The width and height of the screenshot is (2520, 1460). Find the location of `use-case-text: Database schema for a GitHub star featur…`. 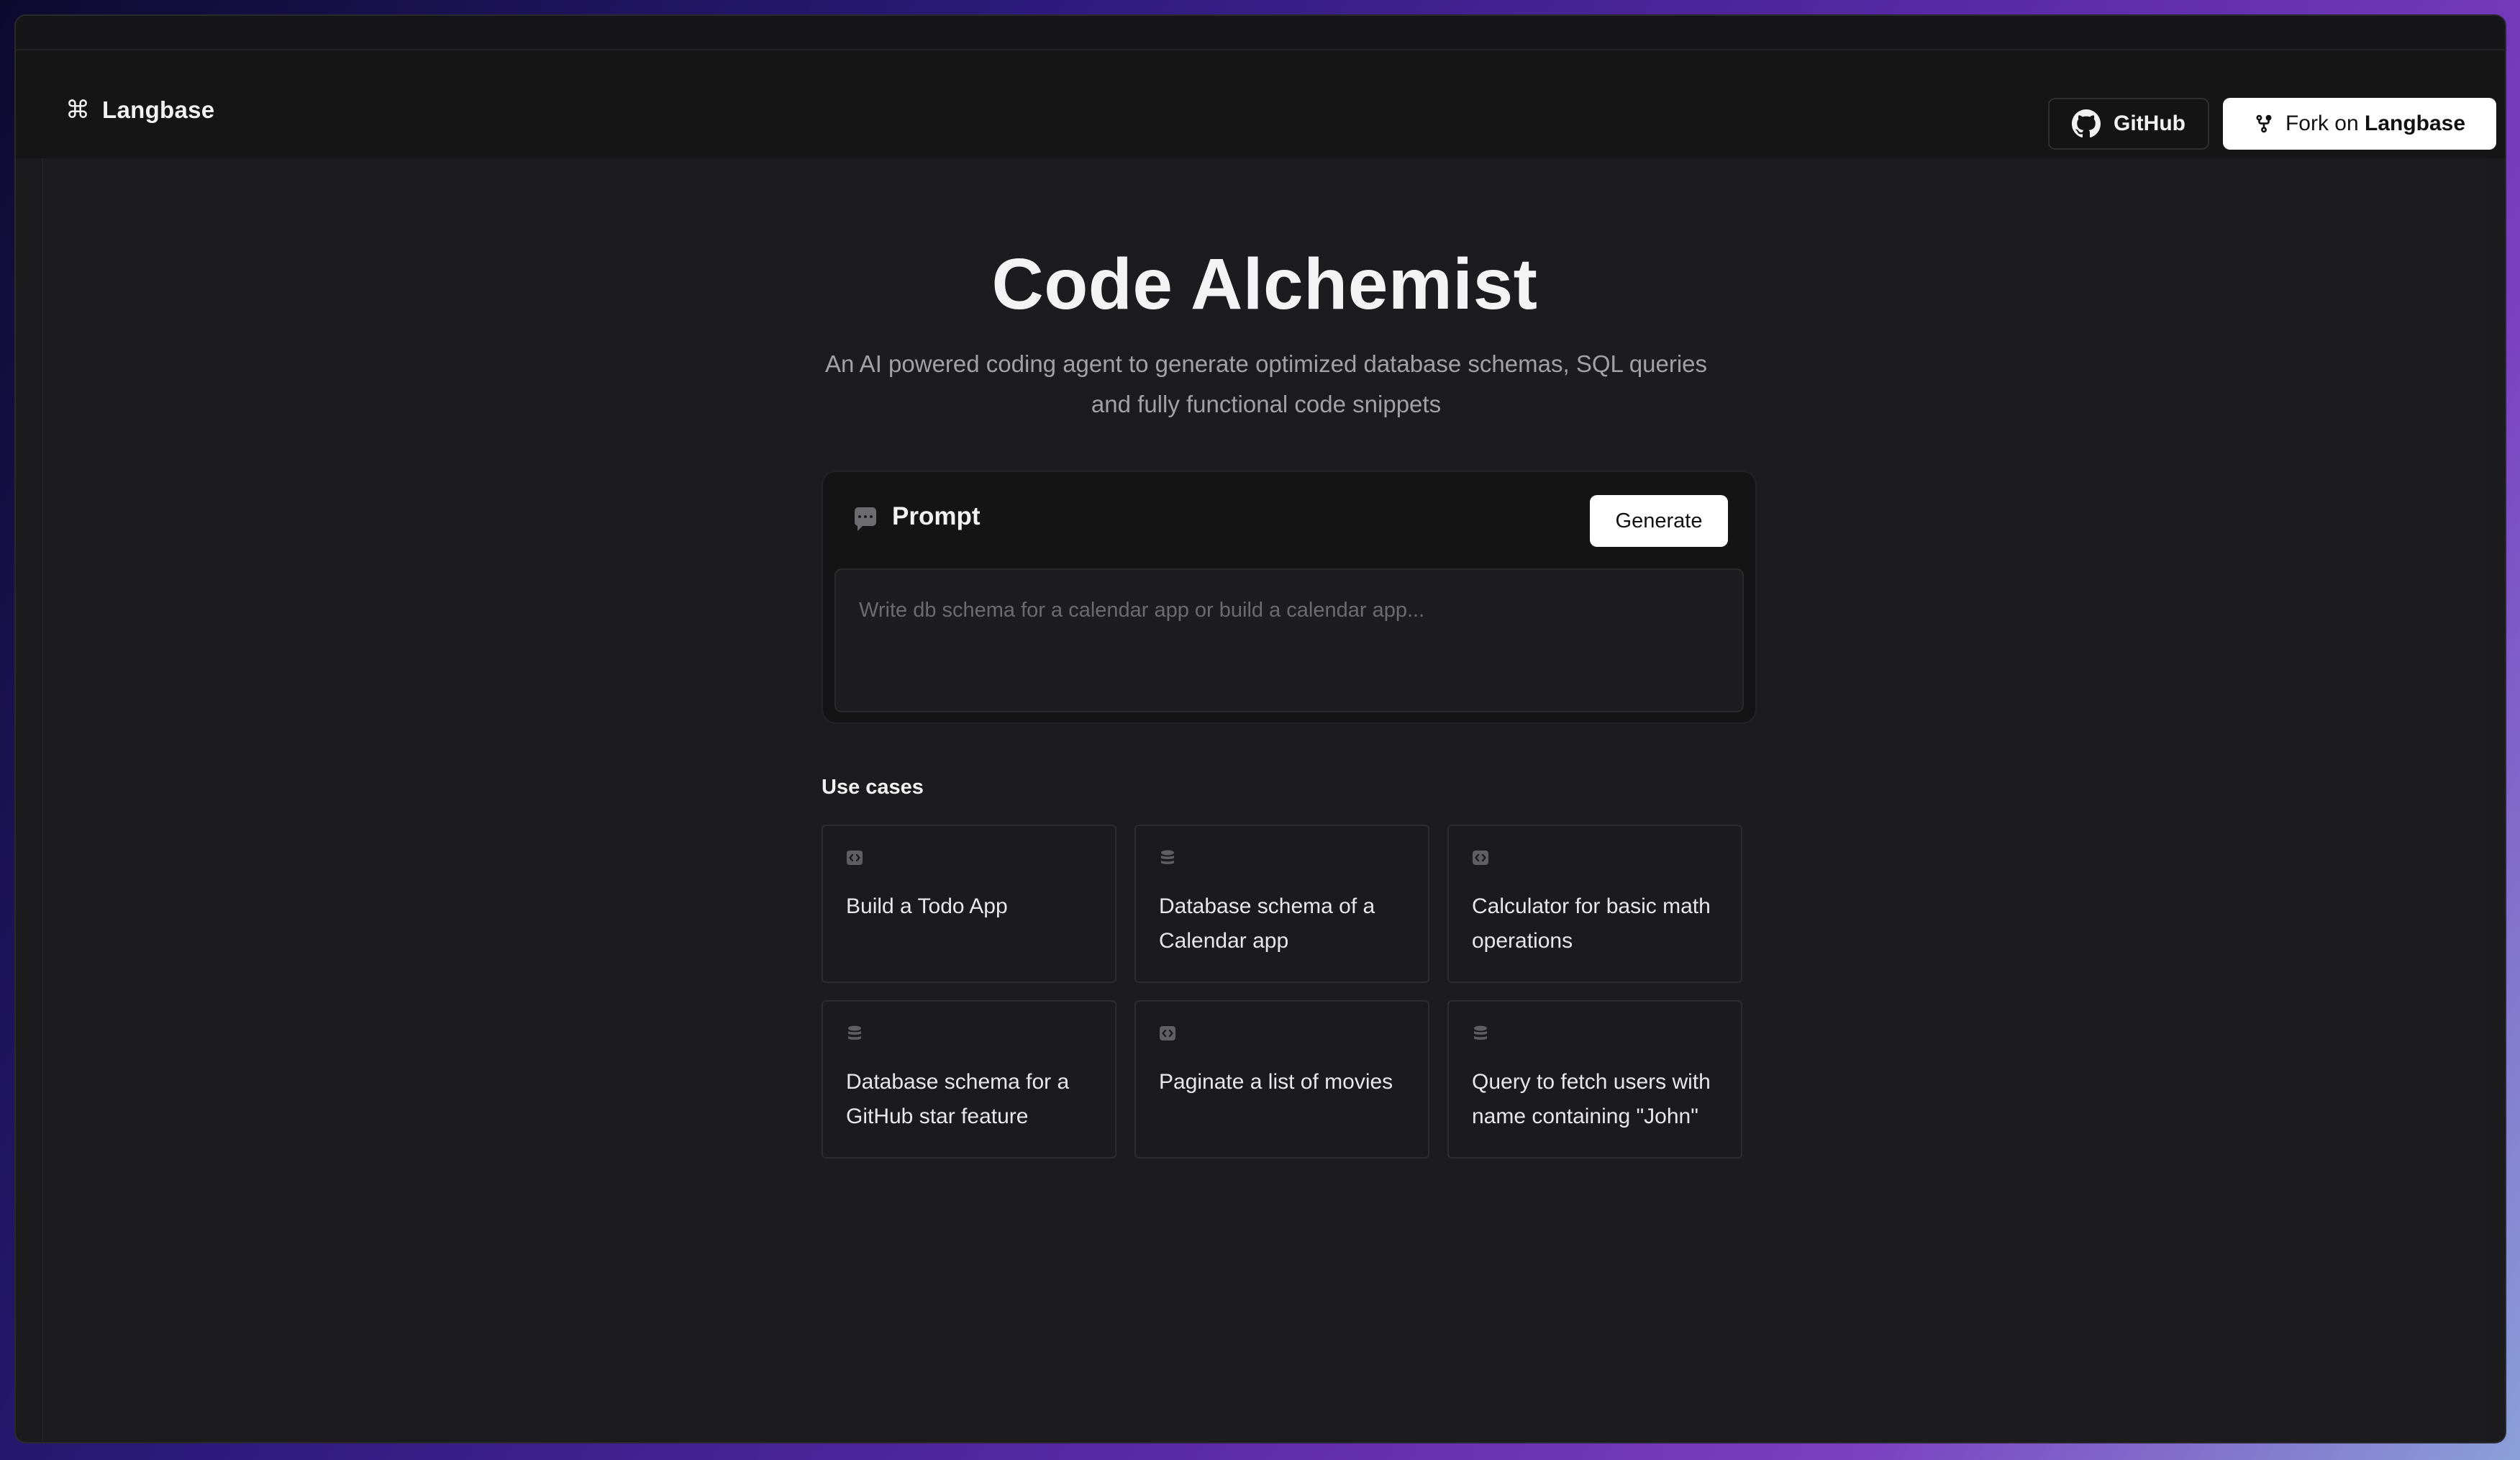

use-case-text: Database schema for a GitHub star featur… is located at coordinates (958, 1099).